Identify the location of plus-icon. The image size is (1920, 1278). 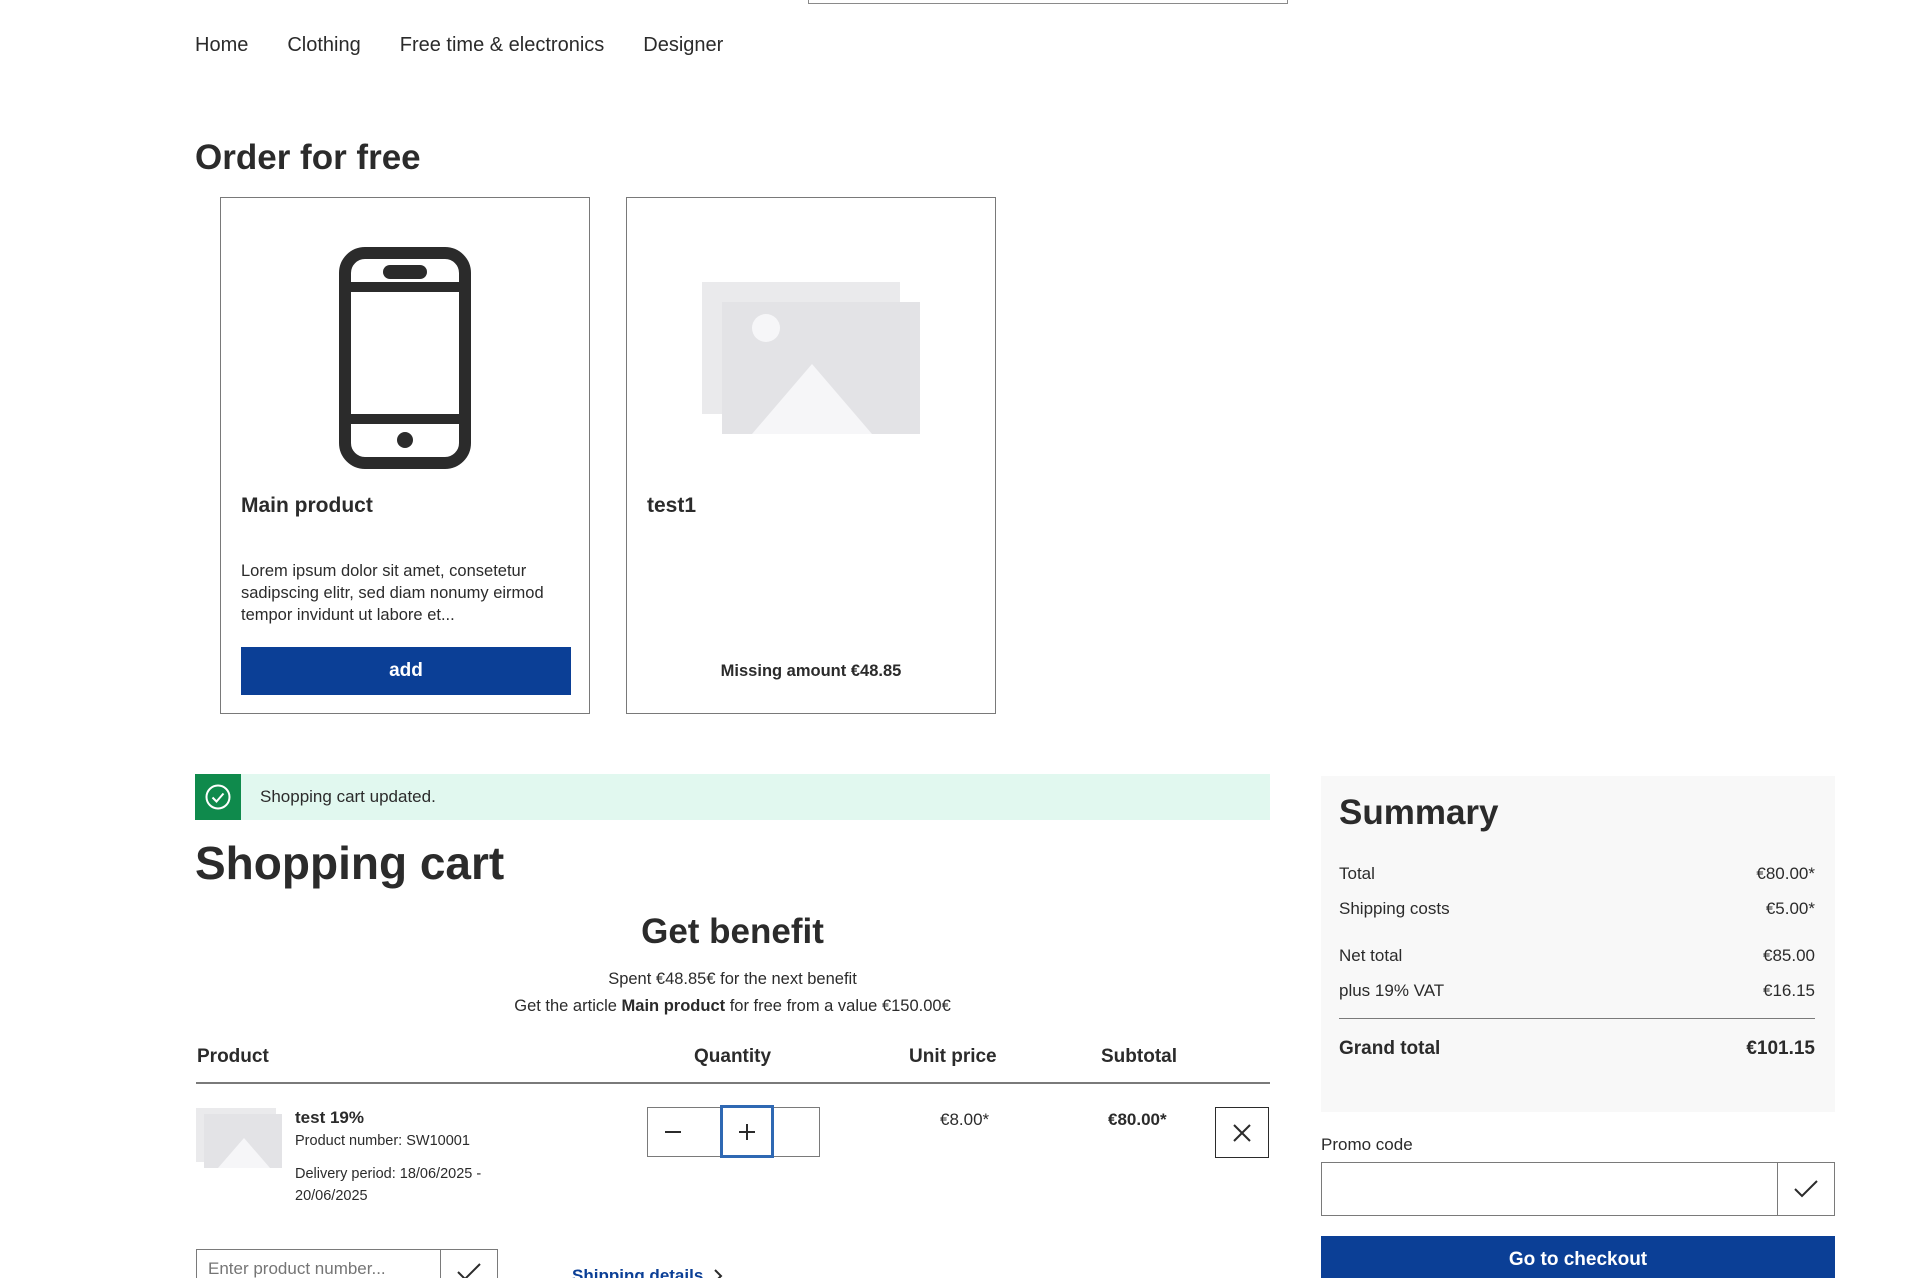
(747, 1131).